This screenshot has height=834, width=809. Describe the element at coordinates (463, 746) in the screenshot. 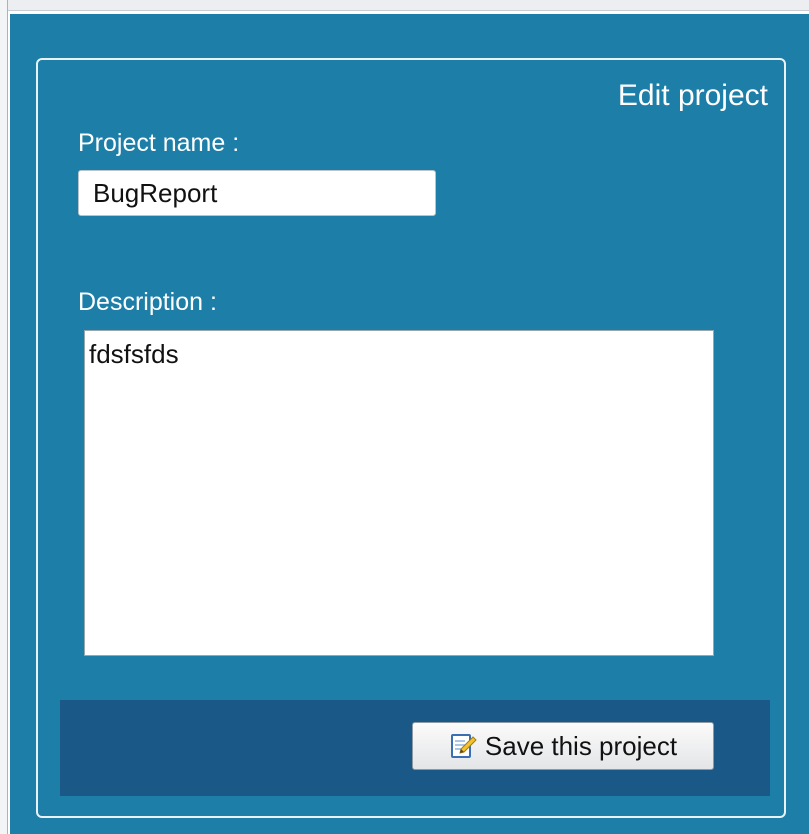

I see `edit-document-icon` at that location.